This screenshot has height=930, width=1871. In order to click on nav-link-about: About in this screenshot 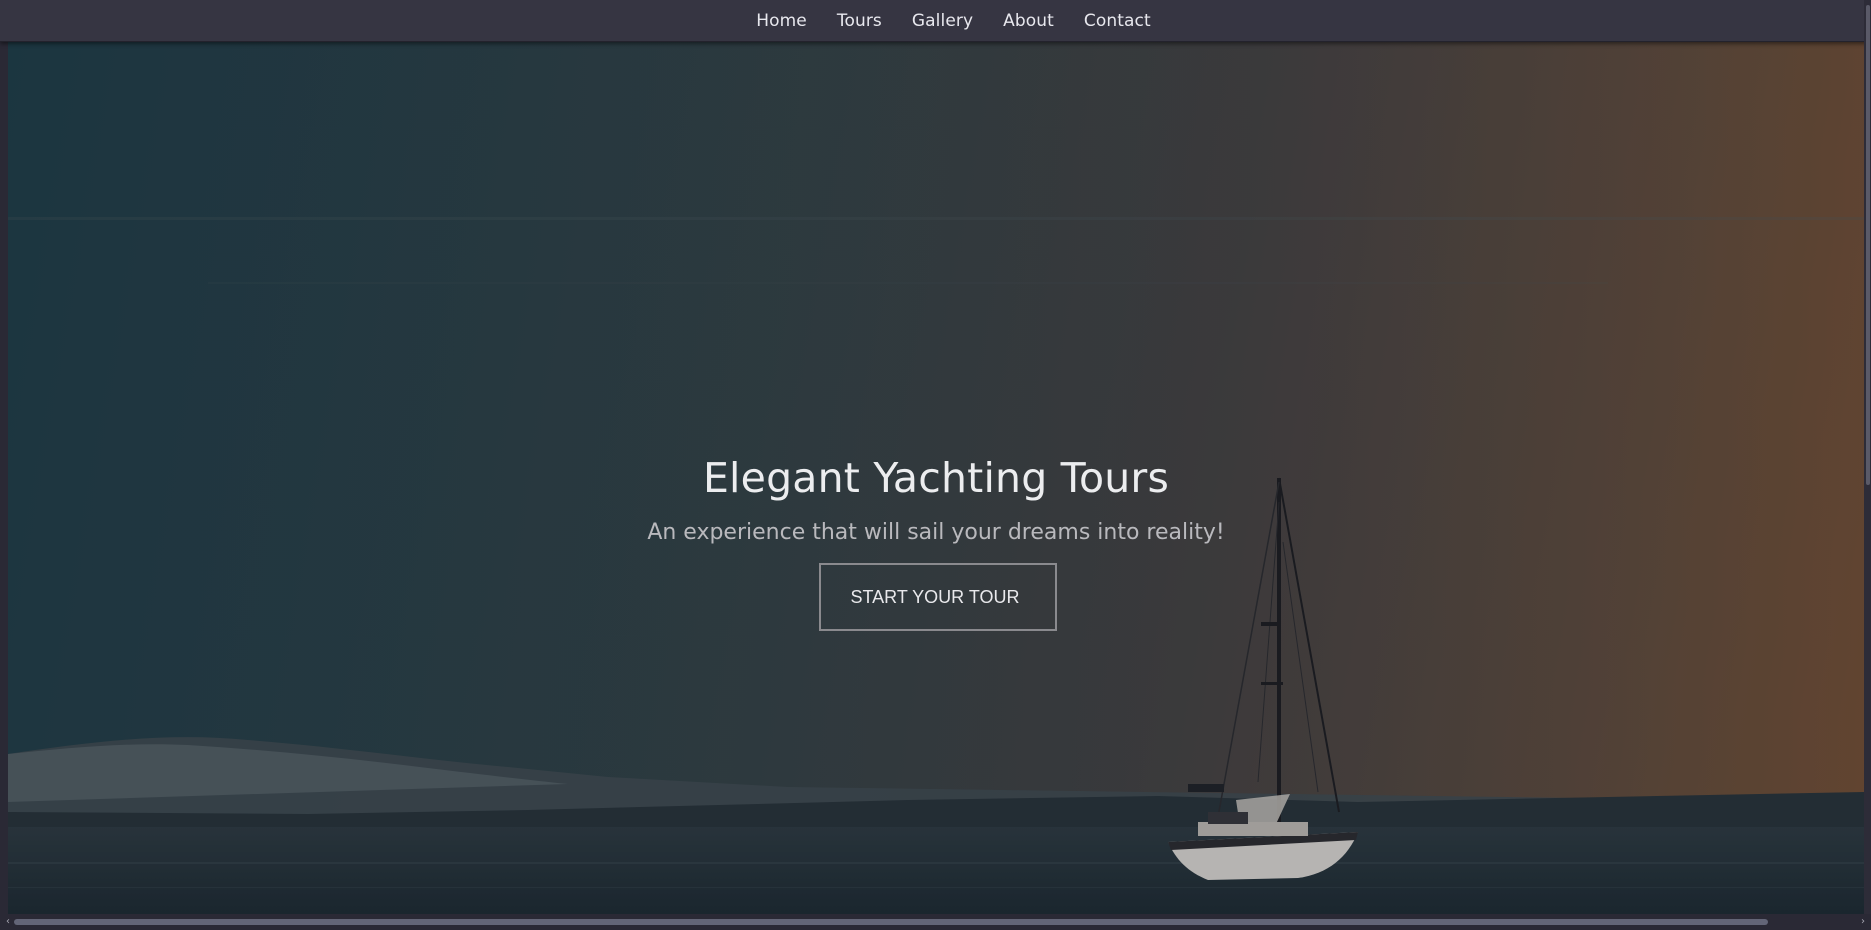, I will do `click(1028, 21)`.